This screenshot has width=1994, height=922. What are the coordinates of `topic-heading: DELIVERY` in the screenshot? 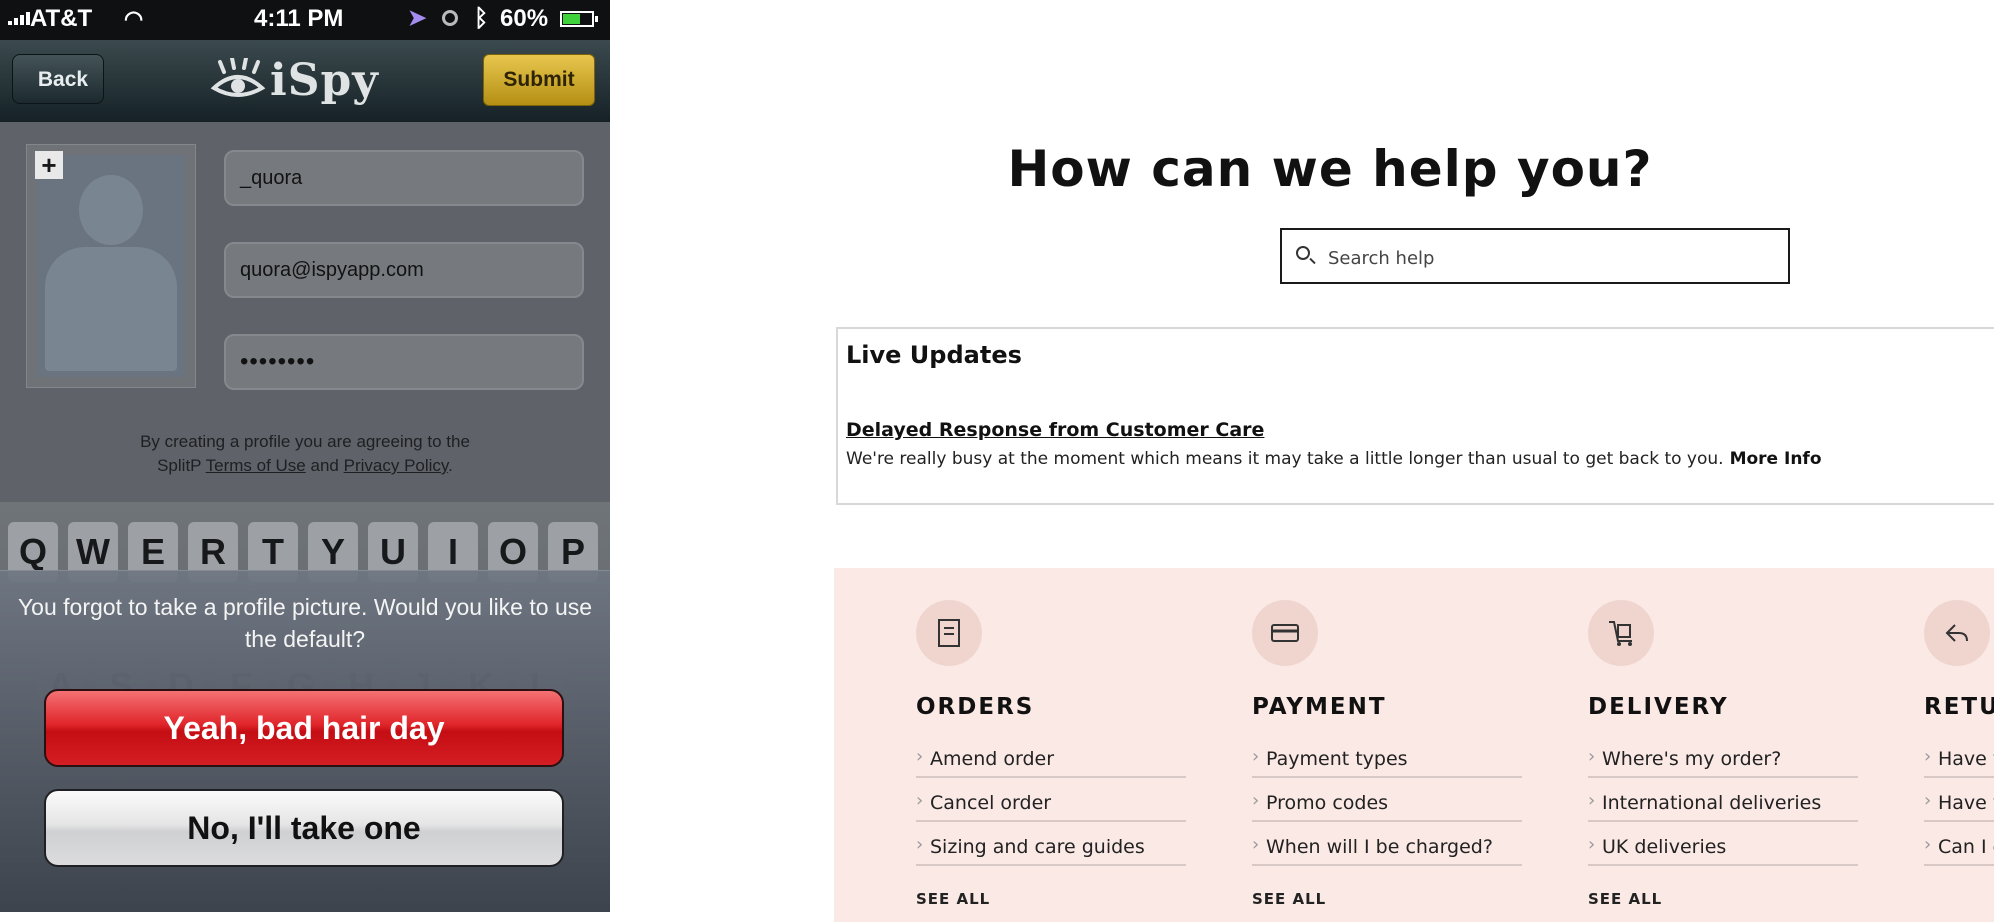 It's located at (1658, 707).